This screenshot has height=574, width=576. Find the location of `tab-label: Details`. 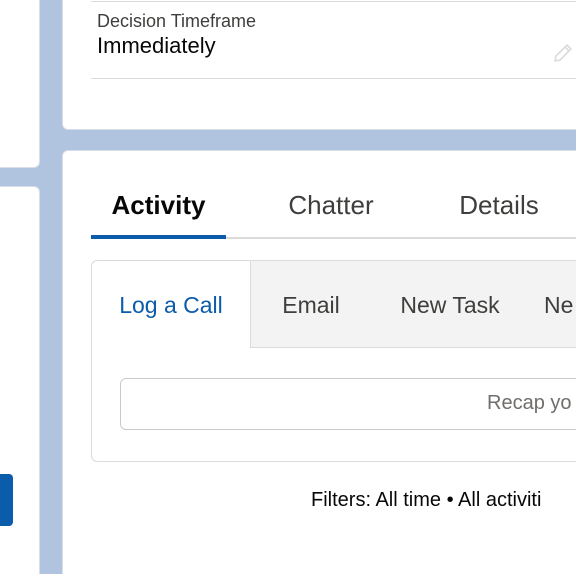

tab-label: Details is located at coordinates (499, 205).